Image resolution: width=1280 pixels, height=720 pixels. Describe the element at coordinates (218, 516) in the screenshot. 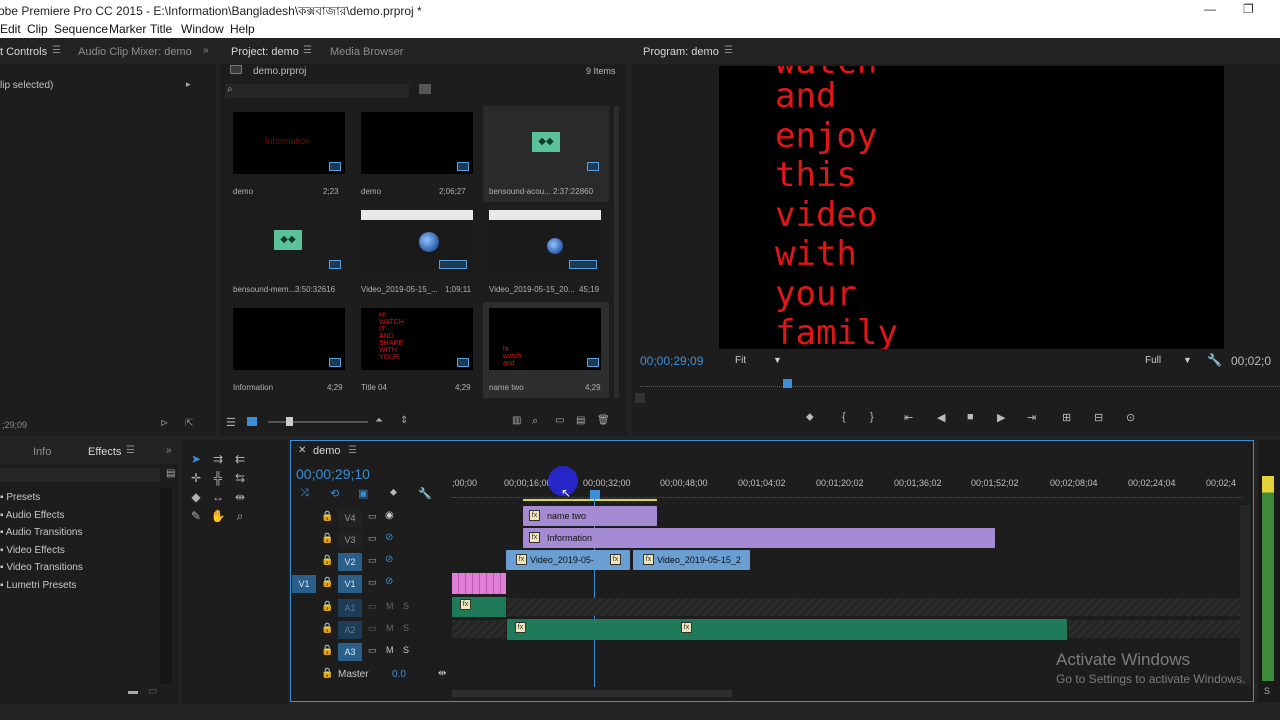

I see `hand-tool-icon: ✋` at that location.